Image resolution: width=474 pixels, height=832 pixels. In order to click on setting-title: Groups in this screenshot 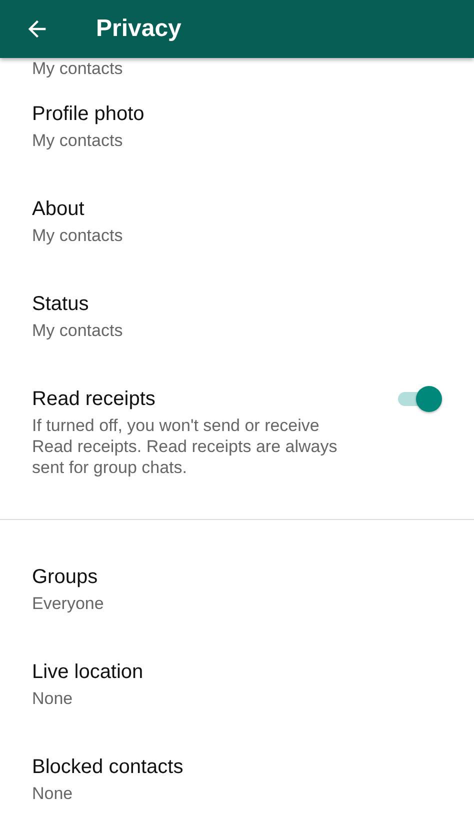, I will do `click(65, 577)`.